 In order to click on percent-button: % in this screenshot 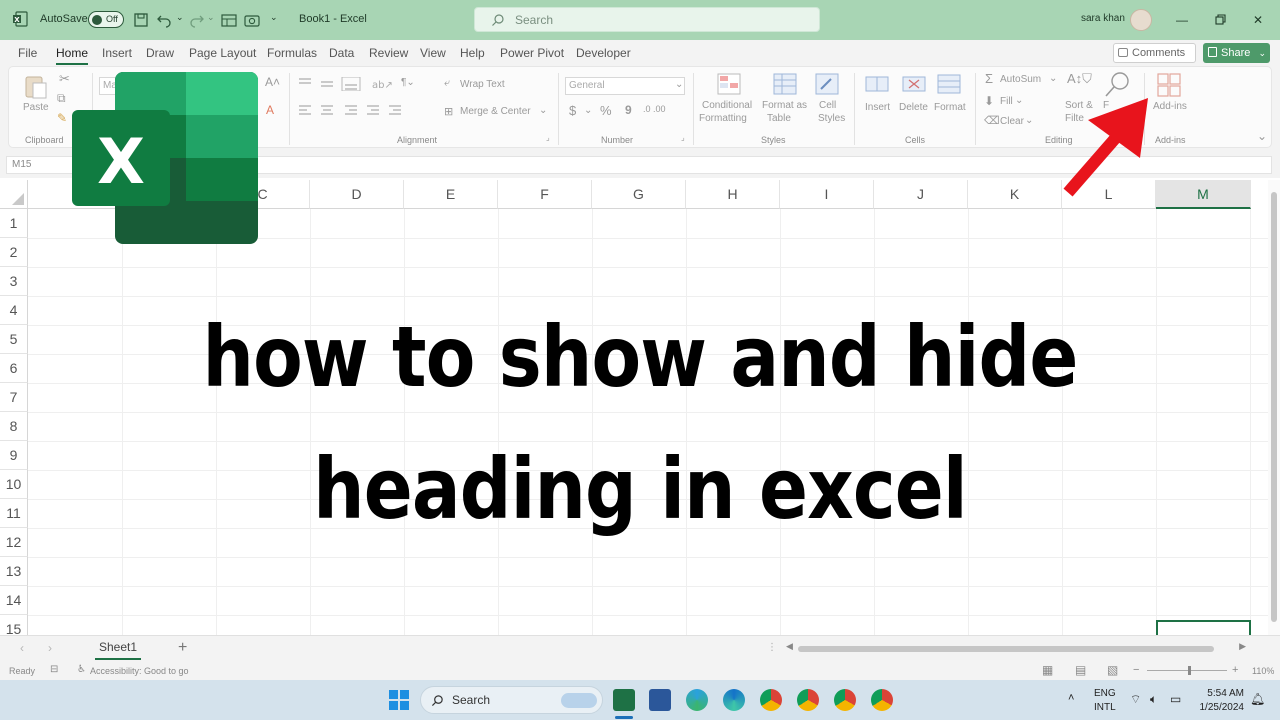, I will do `click(606, 110)`.